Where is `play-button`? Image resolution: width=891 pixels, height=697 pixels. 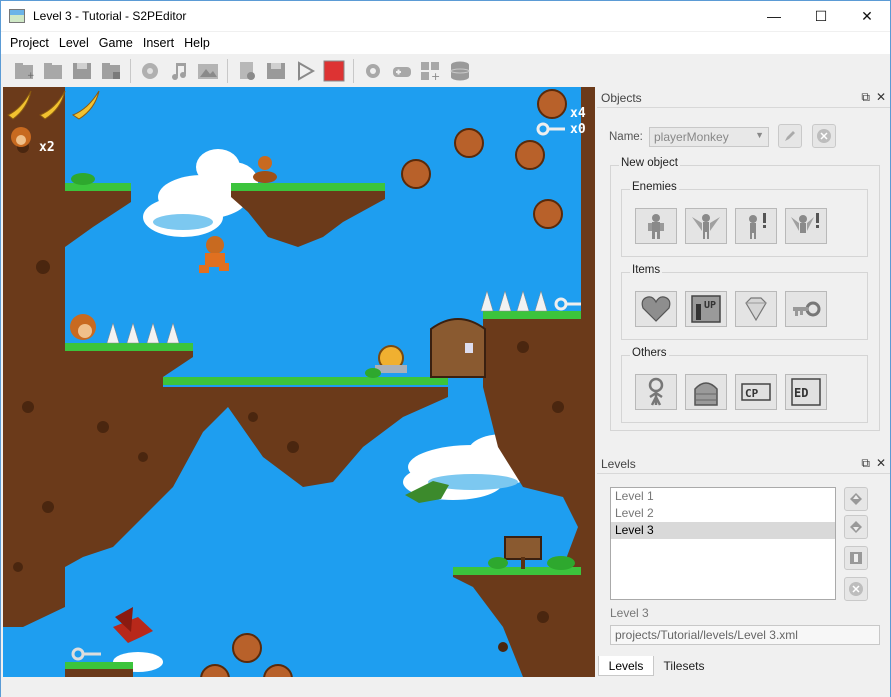 play-button is located at coordinates (305, 71).